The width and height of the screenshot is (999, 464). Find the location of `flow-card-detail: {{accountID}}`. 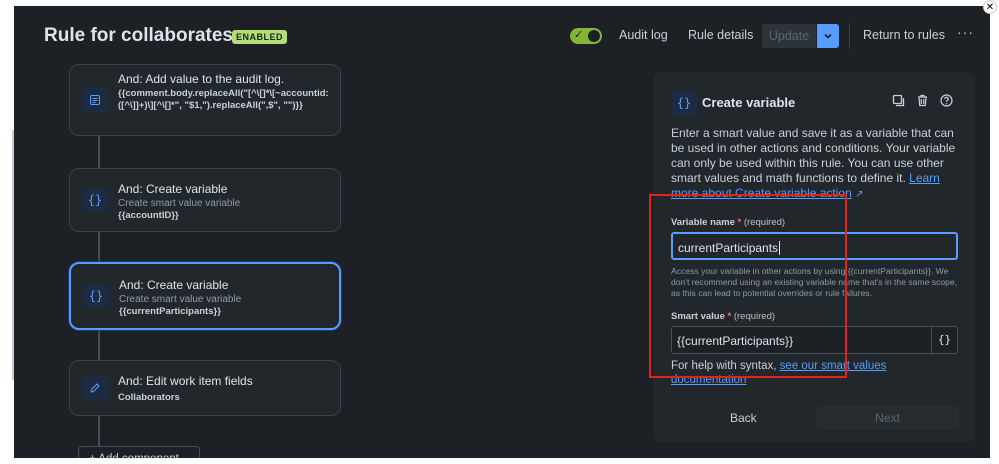

flow-card-detail: {{accountID}} is located at coordinates (148, 215).